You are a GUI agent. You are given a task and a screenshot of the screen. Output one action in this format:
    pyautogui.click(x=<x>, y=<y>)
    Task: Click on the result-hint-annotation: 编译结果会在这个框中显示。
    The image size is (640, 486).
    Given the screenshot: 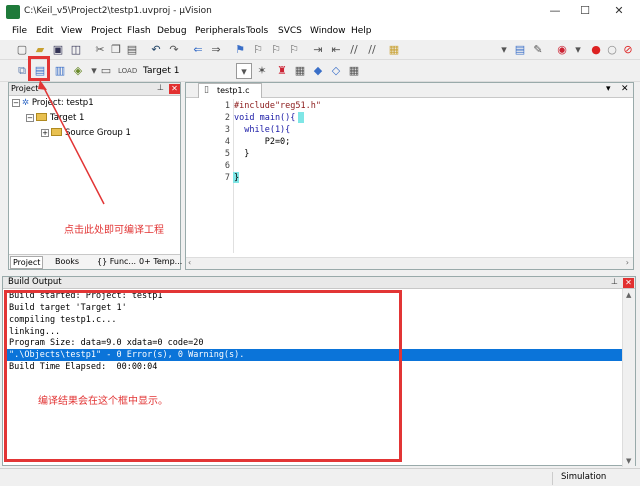 What is the action you would take?
    pyautogui.click(x=103, y=401)
    